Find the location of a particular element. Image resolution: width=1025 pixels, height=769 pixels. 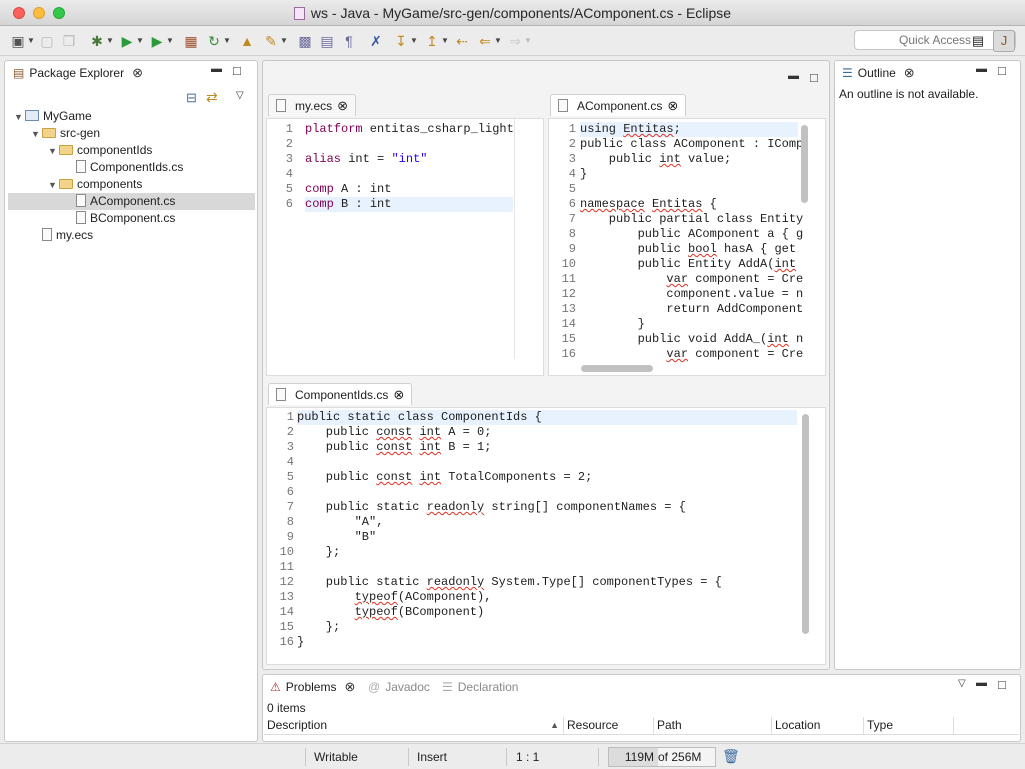

pilcrow-icon: ¶ is located at coordinates (349, 41).